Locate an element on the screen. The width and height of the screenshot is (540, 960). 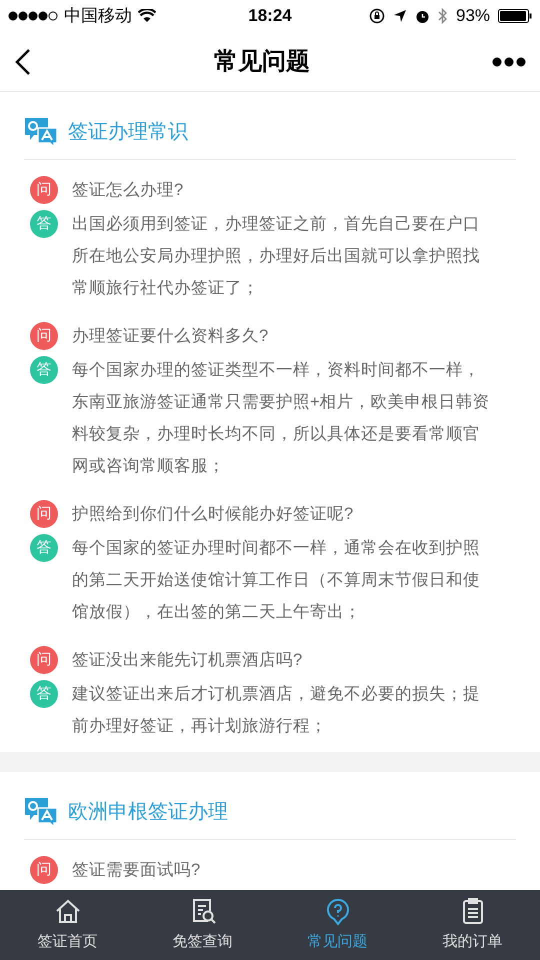
tab-item: 我的订单 is located at coordinates (472, 925).